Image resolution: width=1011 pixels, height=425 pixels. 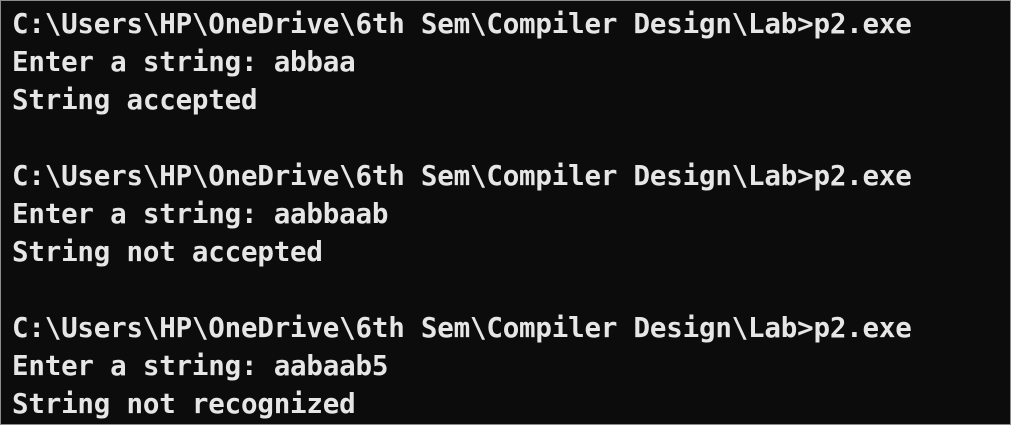 I want to click on input-prompt-line: Enter a string: aabbaab, so click(x=200, y=214).